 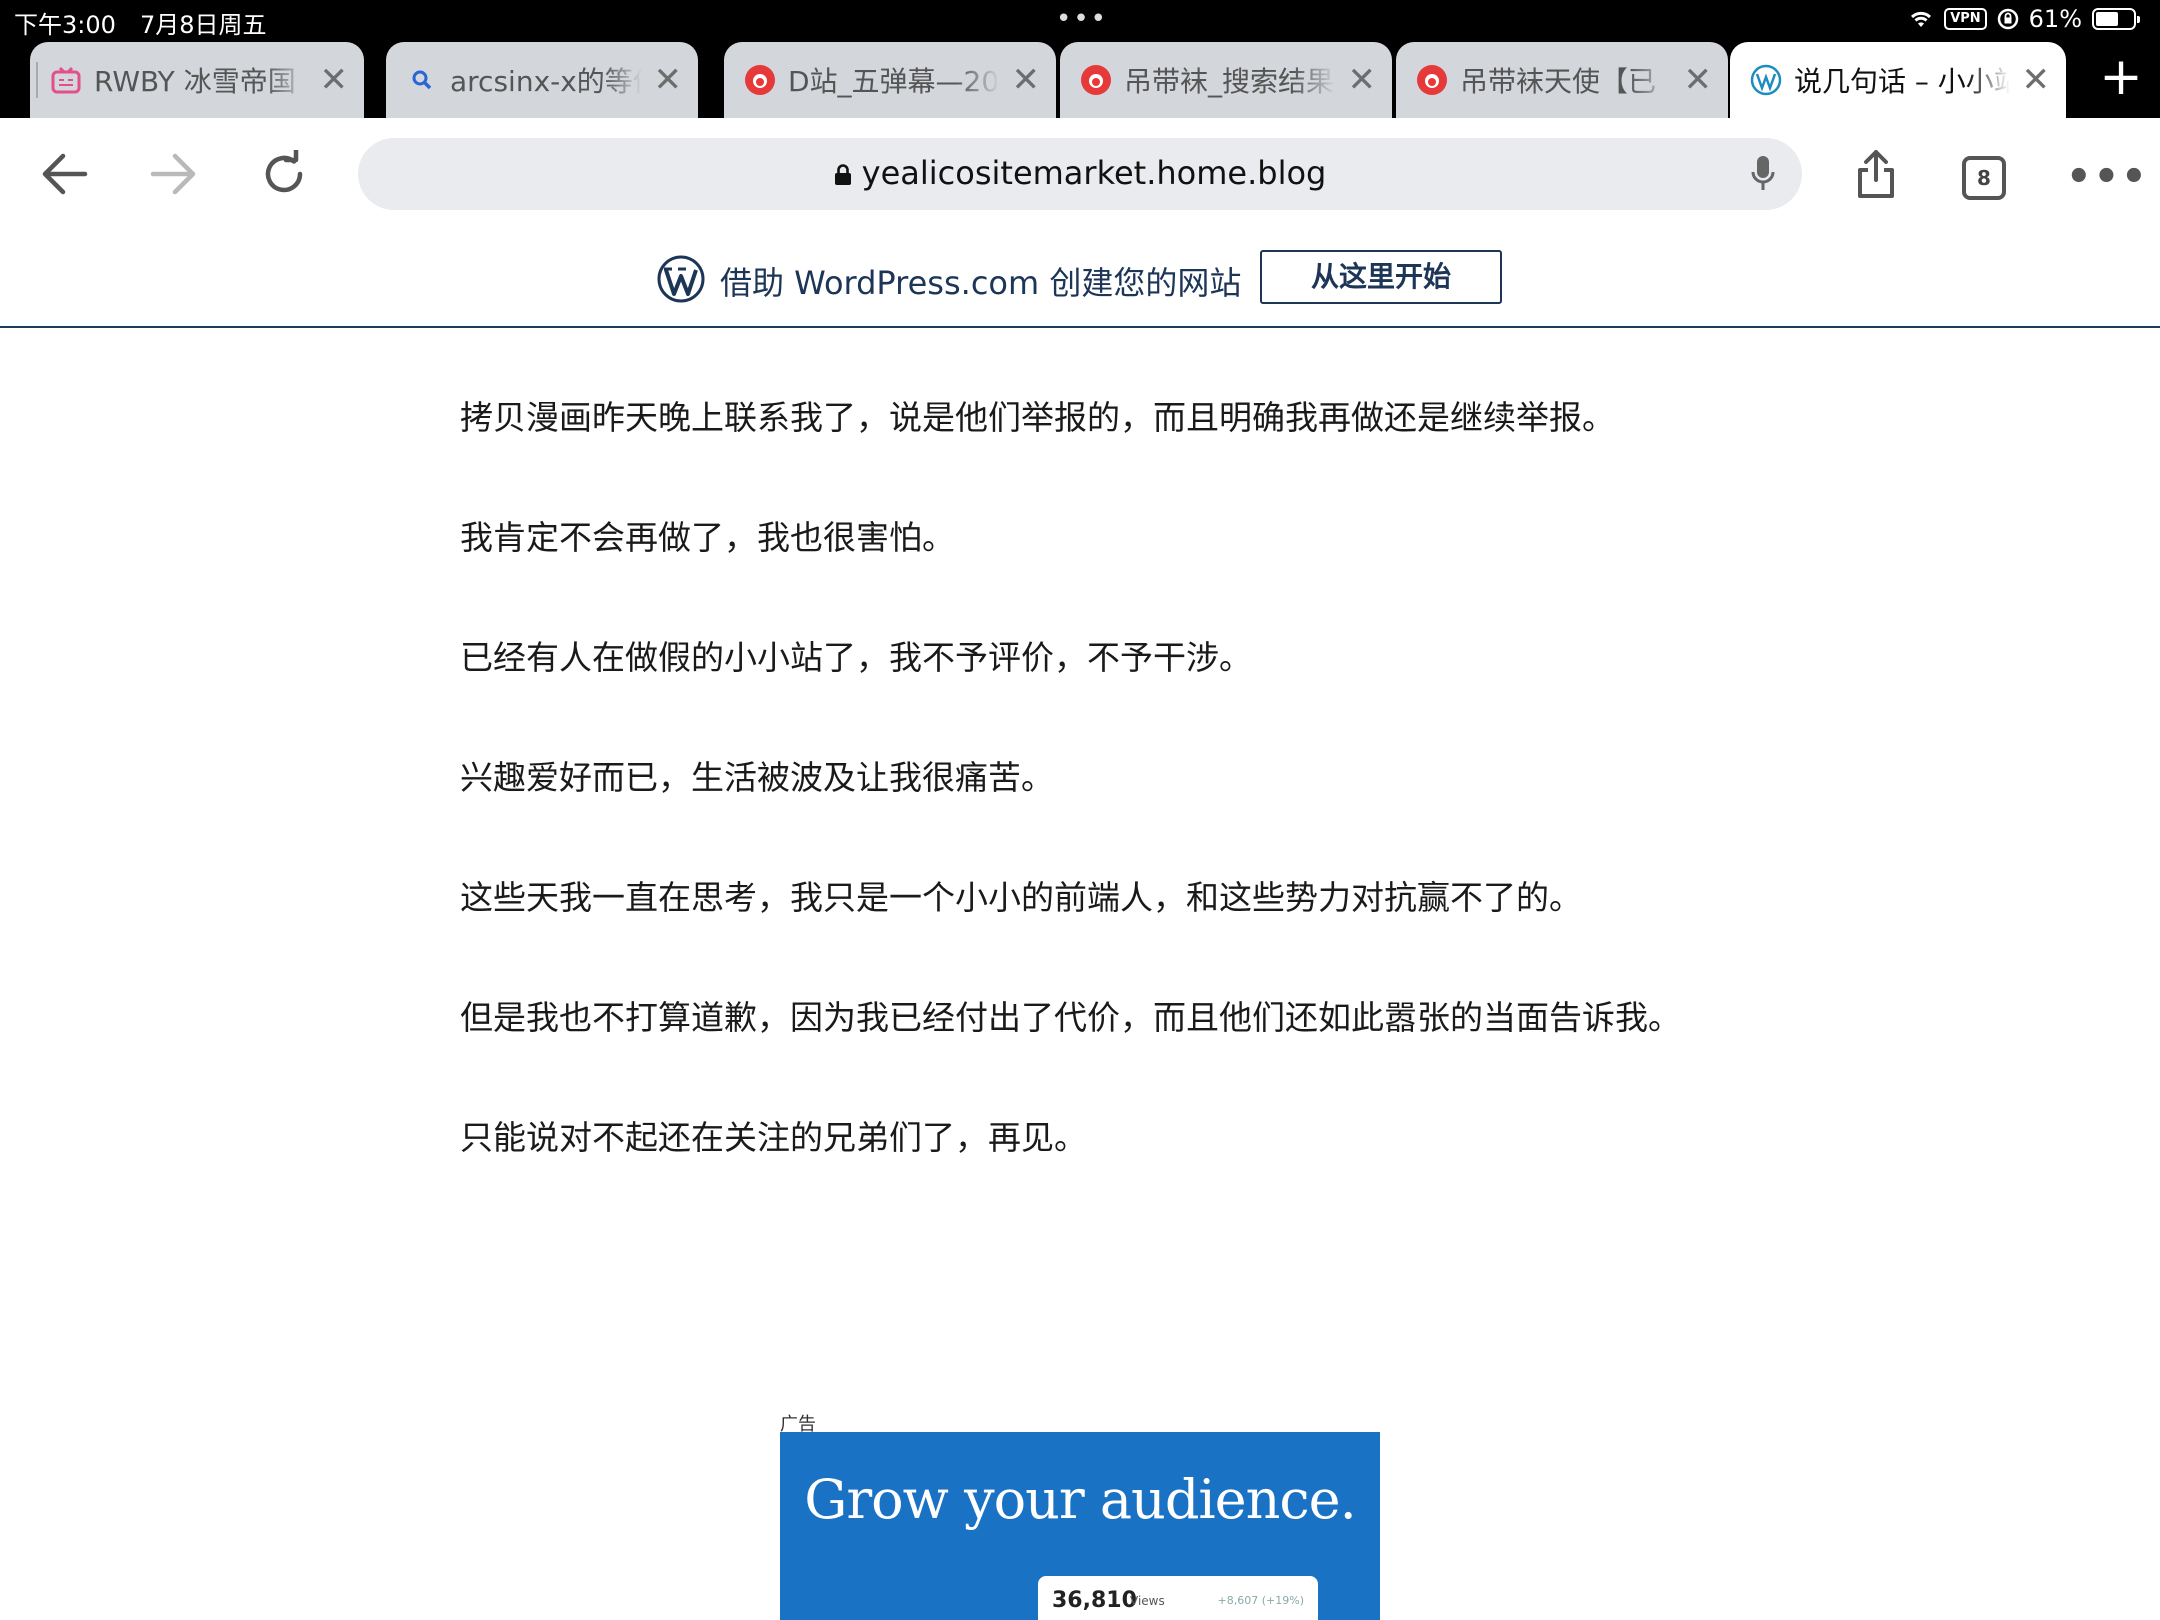 What do you see at coordinates (2107, 19) in the screenshot?
I see `battery-fill` at bounding box center [2107, 19].